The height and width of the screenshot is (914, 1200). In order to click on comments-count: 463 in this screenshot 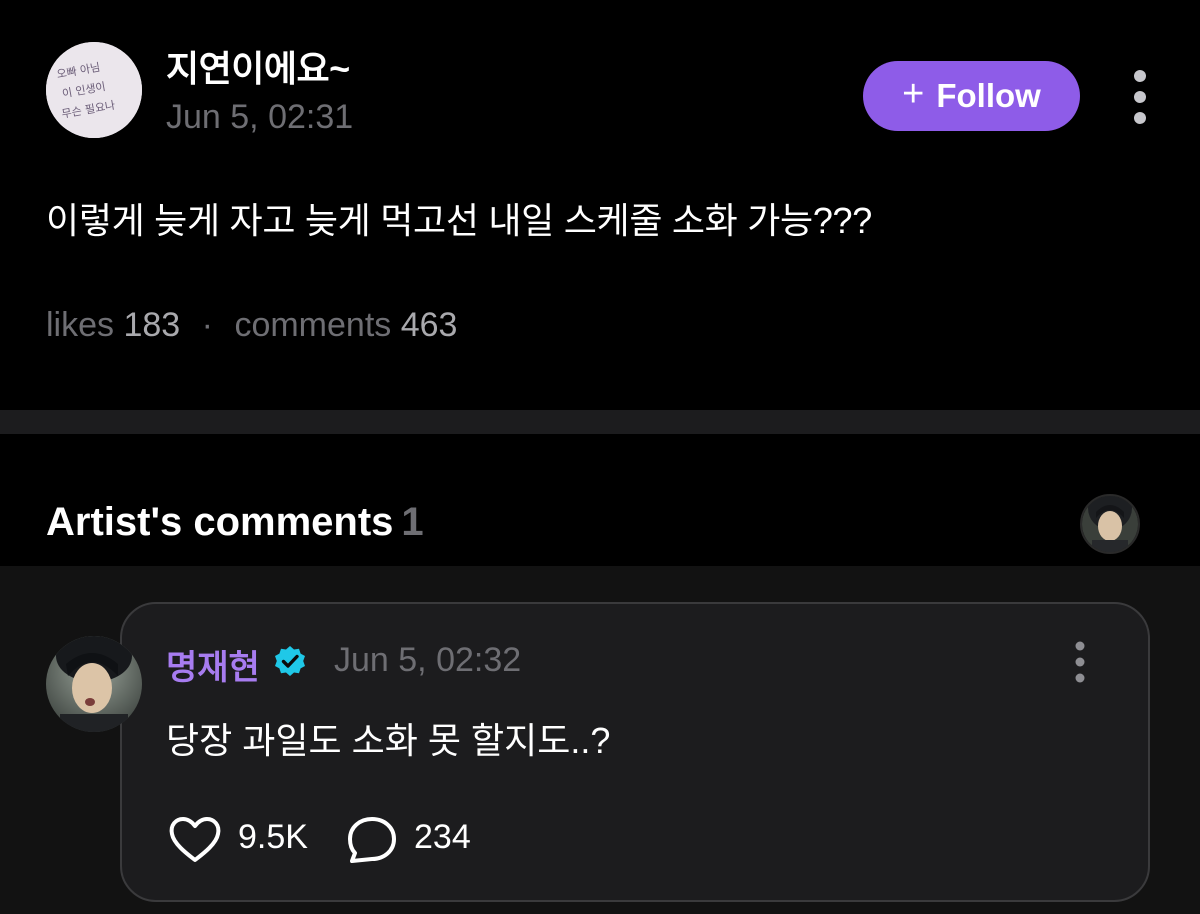, I will do `click(429, 325)`.